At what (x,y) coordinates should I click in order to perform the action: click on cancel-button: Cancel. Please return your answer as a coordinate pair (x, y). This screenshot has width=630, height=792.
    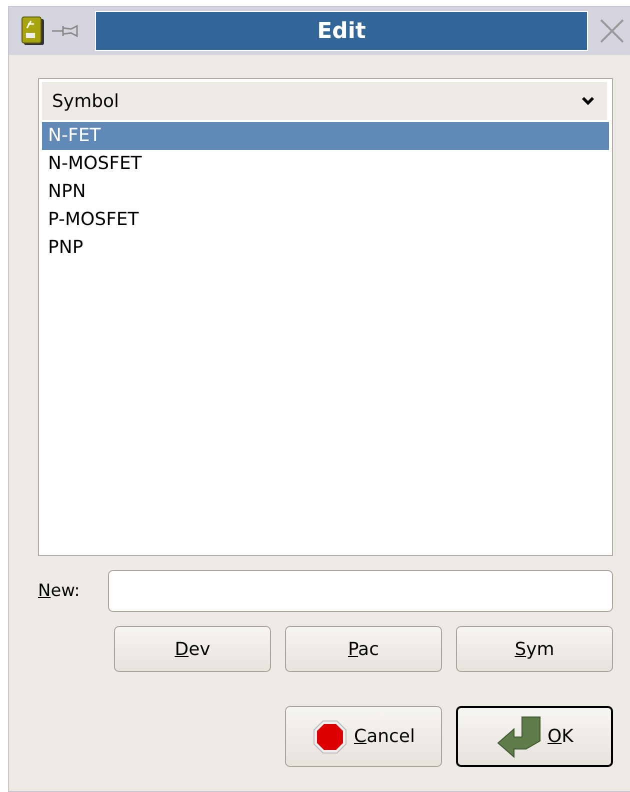
    Looking at the image, I should click on (363, 736).